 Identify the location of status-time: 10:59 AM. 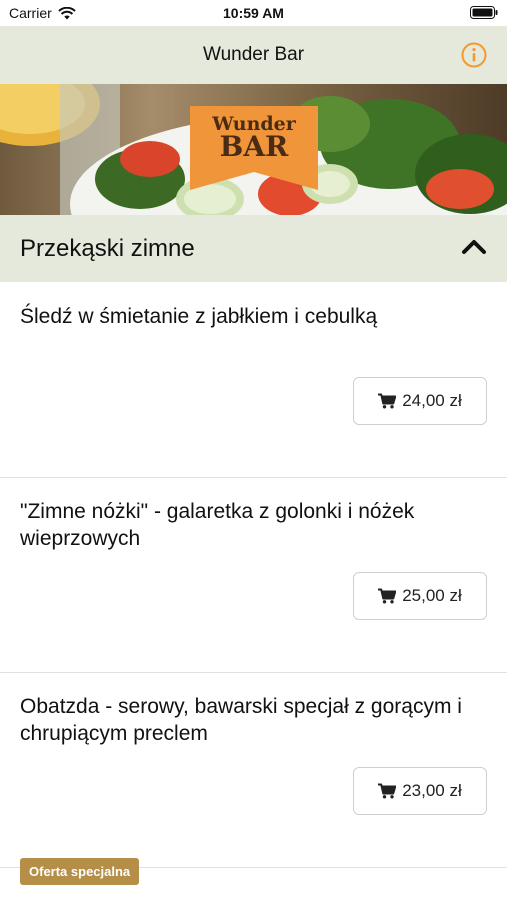
(253, 13).